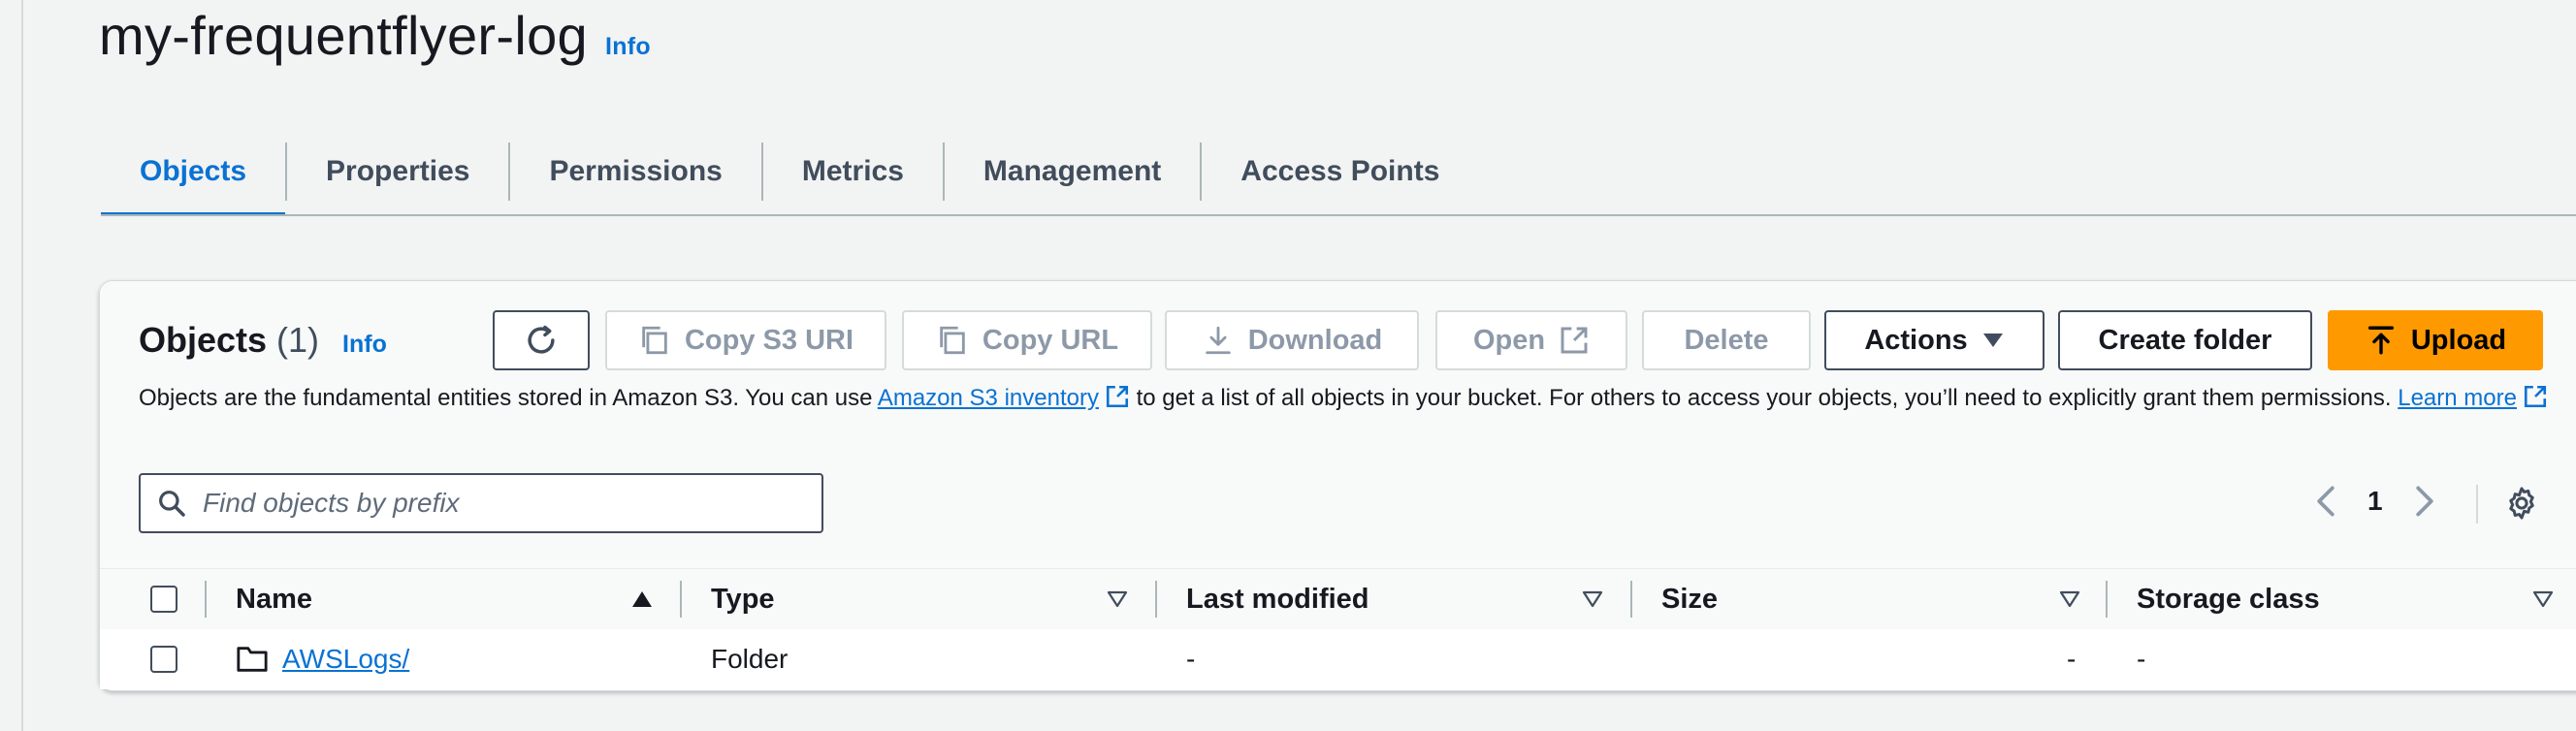  I want to click on tab-management: Management, so click(1072, 171).